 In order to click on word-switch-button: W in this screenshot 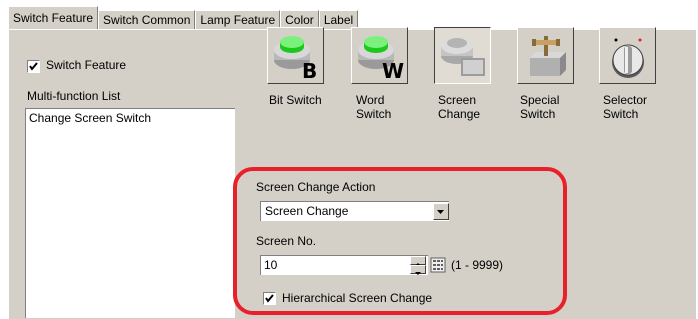, I will do `click(379, 55)`.